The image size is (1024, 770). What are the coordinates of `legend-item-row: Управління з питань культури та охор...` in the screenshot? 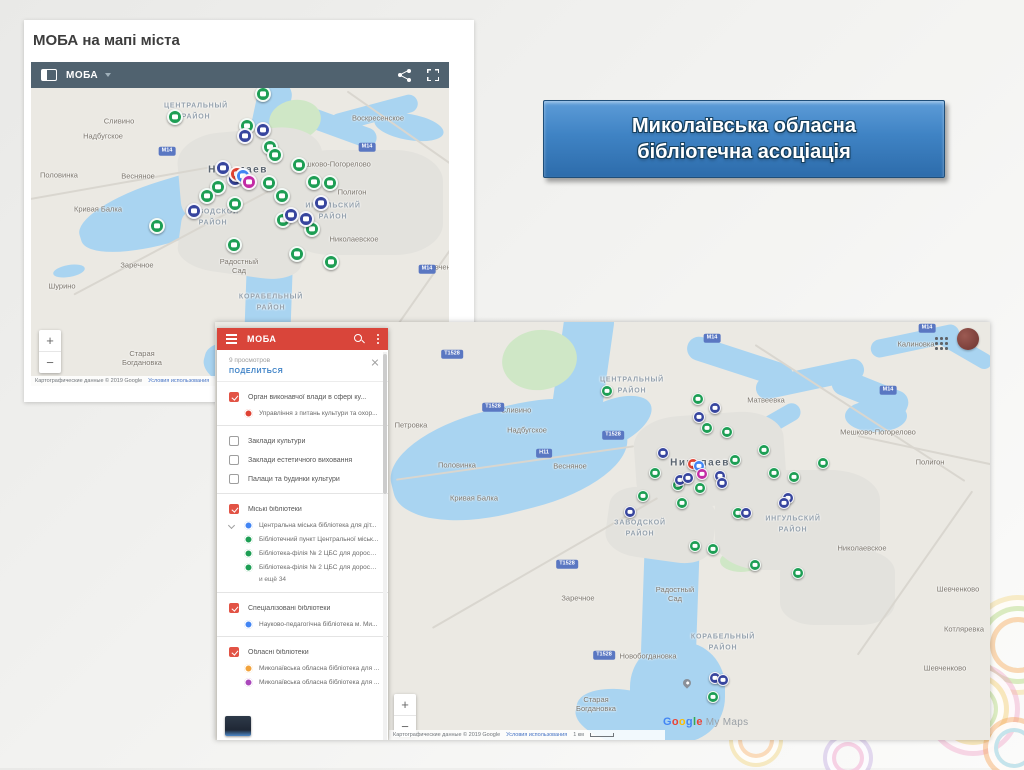 It's located at (302, 413).